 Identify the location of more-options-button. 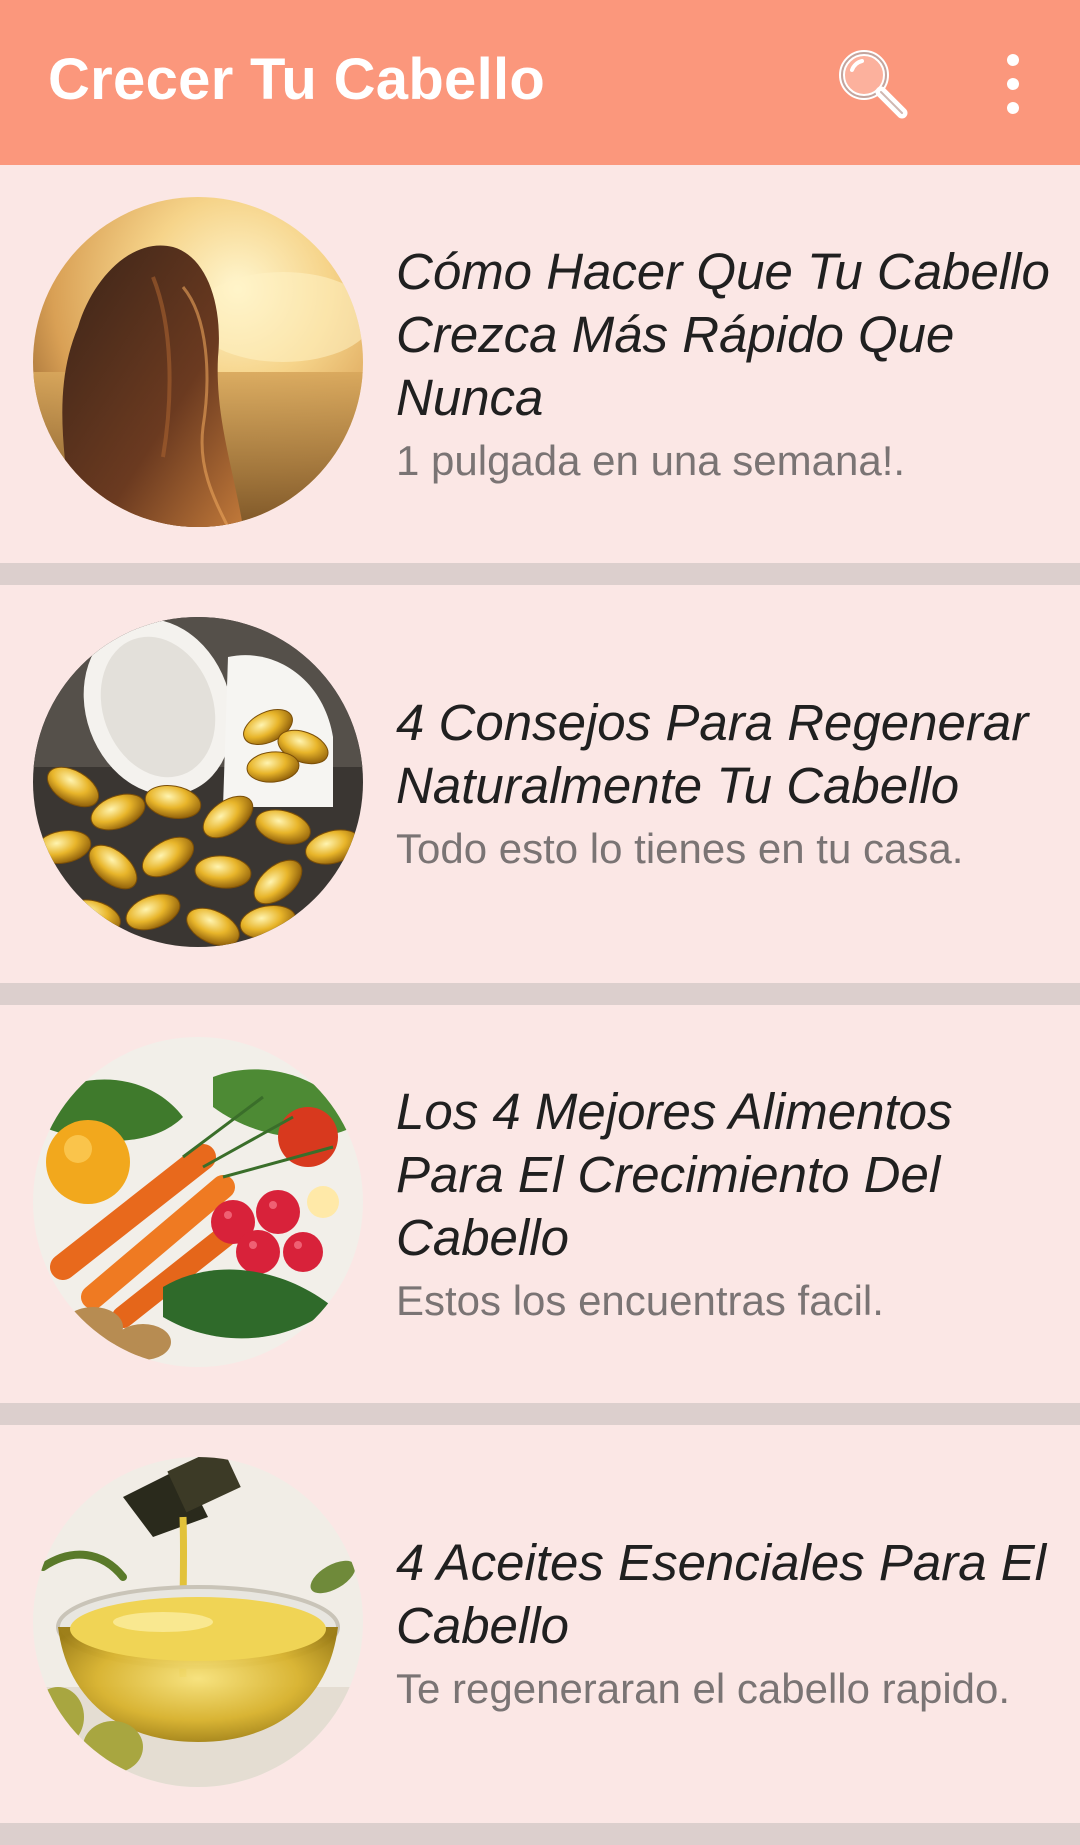
(1013, 84).